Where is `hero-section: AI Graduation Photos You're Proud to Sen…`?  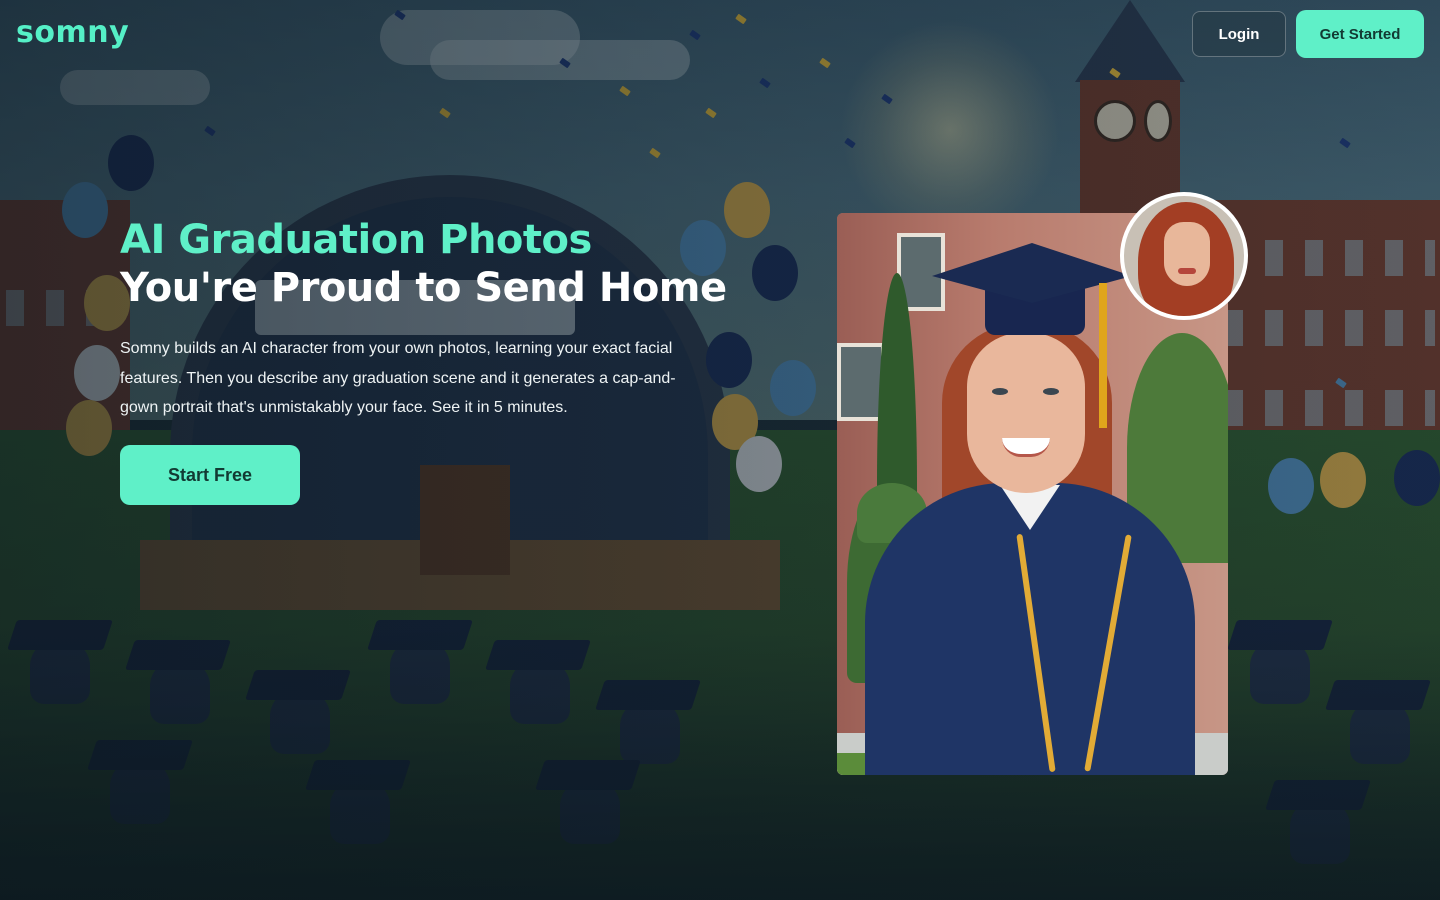
hero-section: AI Graduation Photos You're Proud to Sen… is located at coordinates (423, 319).